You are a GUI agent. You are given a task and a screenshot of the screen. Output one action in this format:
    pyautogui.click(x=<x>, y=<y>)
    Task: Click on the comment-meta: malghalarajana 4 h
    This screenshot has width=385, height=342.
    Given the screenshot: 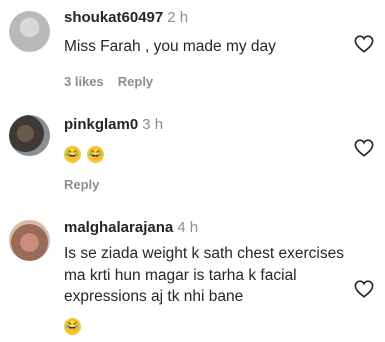 What is the action you would take?
    pyautogui.click(x=206, y=228)
    